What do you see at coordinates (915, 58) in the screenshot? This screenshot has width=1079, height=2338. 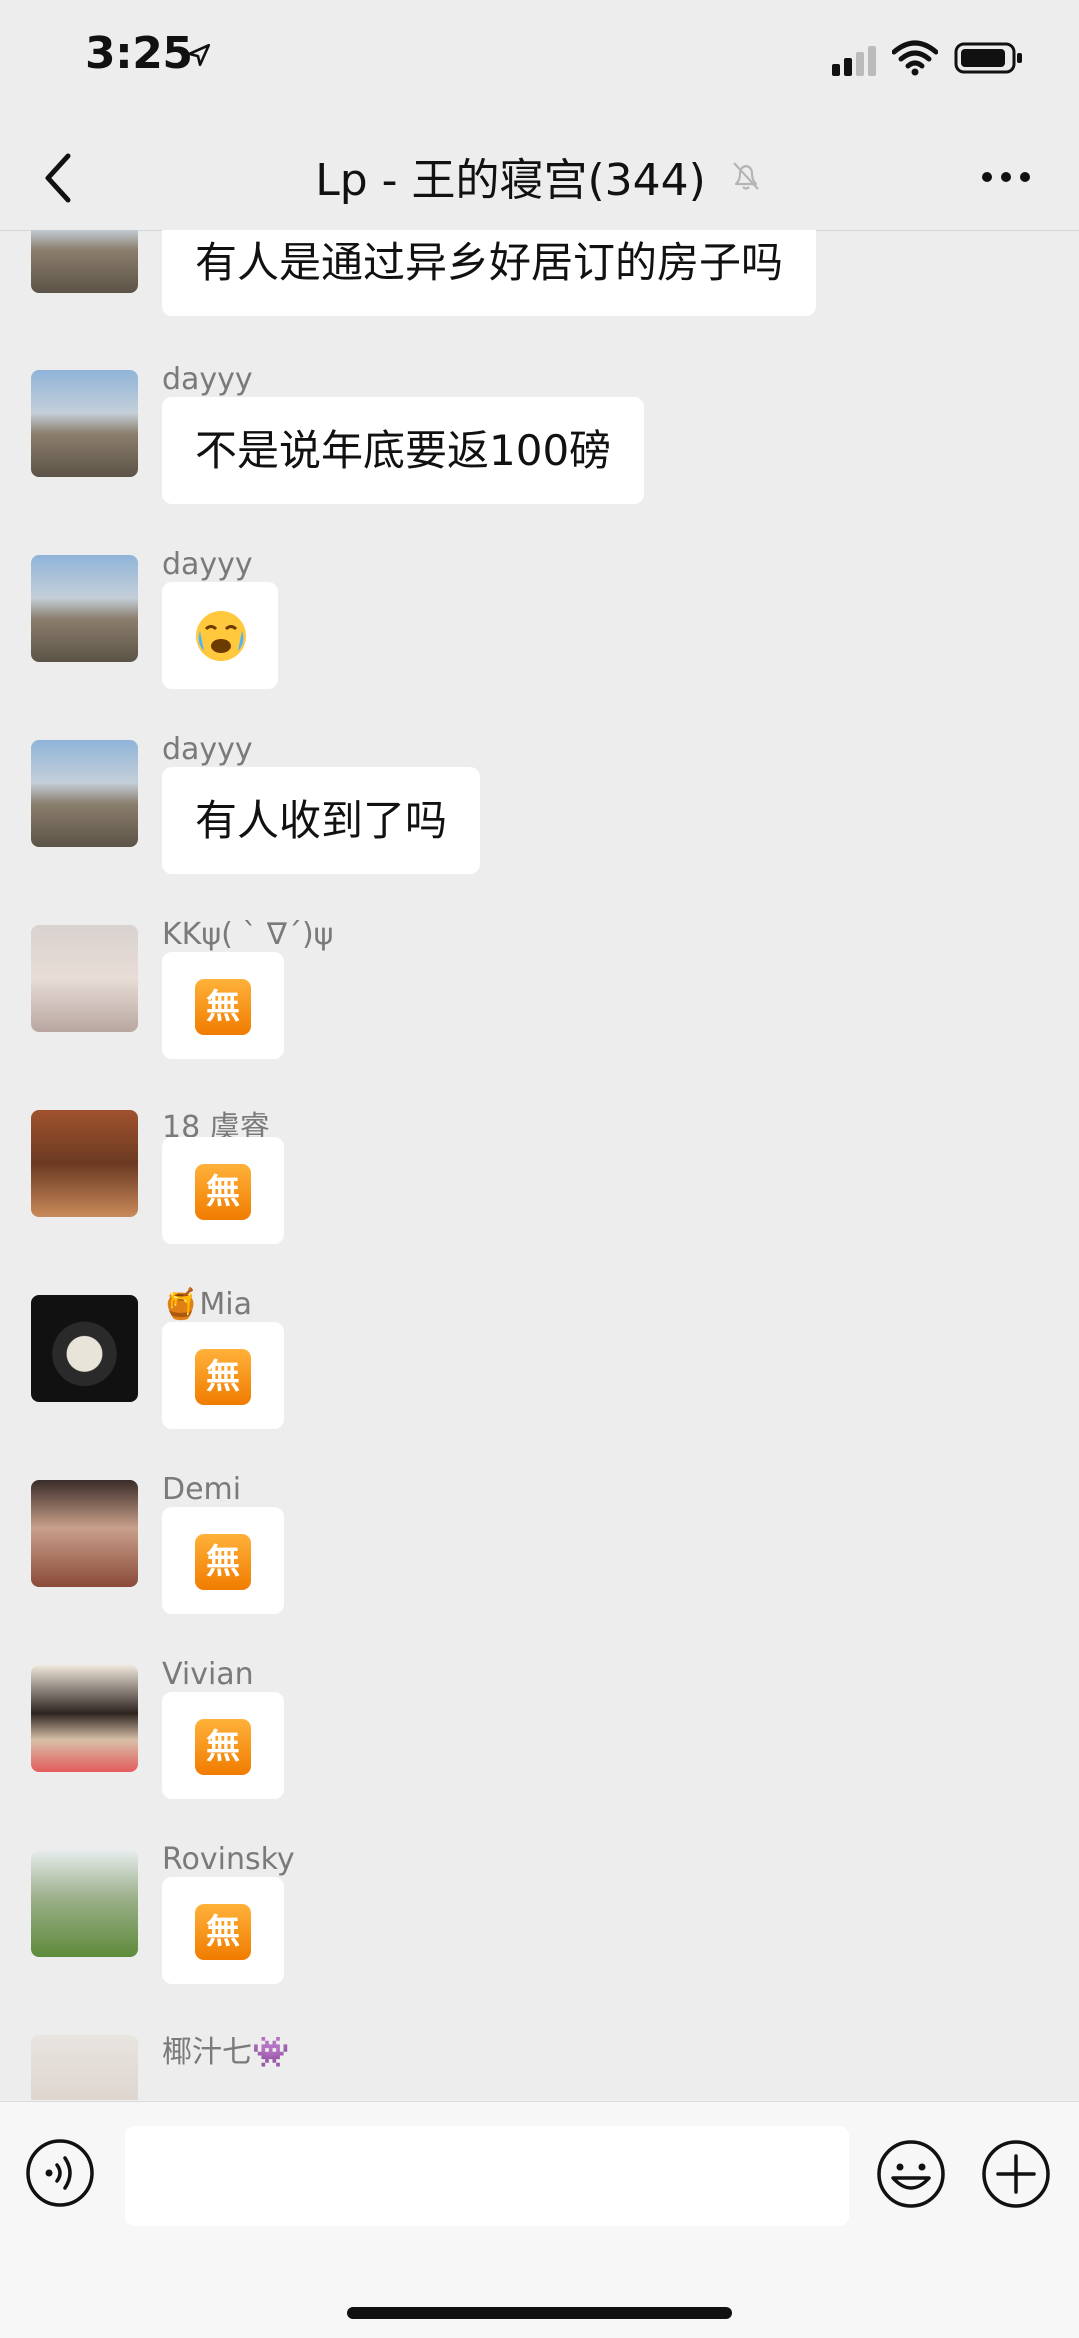 I see `wifi-icon` at bounding box center [915, 58].